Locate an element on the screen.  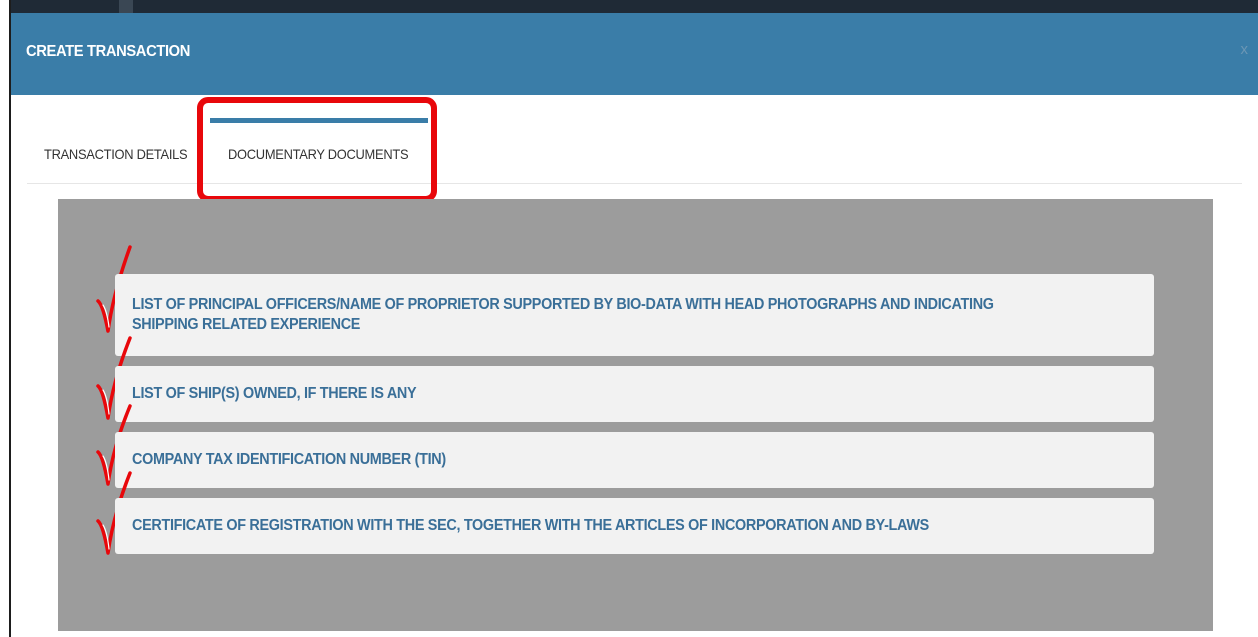
document-item: LIST OF SHIP(S) OWNED, IF THERE IS ANY is located at coordinates (634, 394).